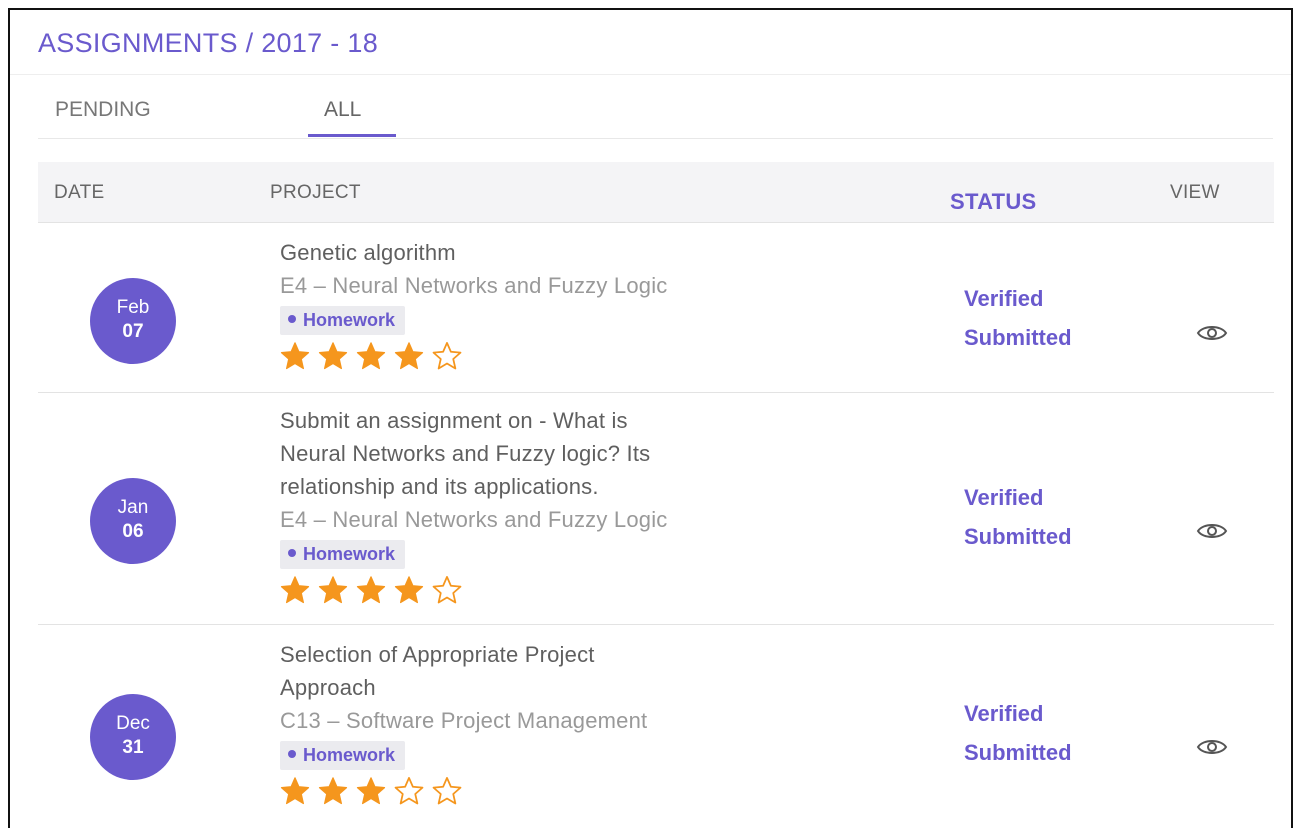 Image resolution: width=1297 pixels, height=828 pixels. What do you see at coordinates (465, 453) in the screenshot?
I see `project-title-line: Neural Networks and Fuzzy logic? Its` at bounding box center [465, 453].